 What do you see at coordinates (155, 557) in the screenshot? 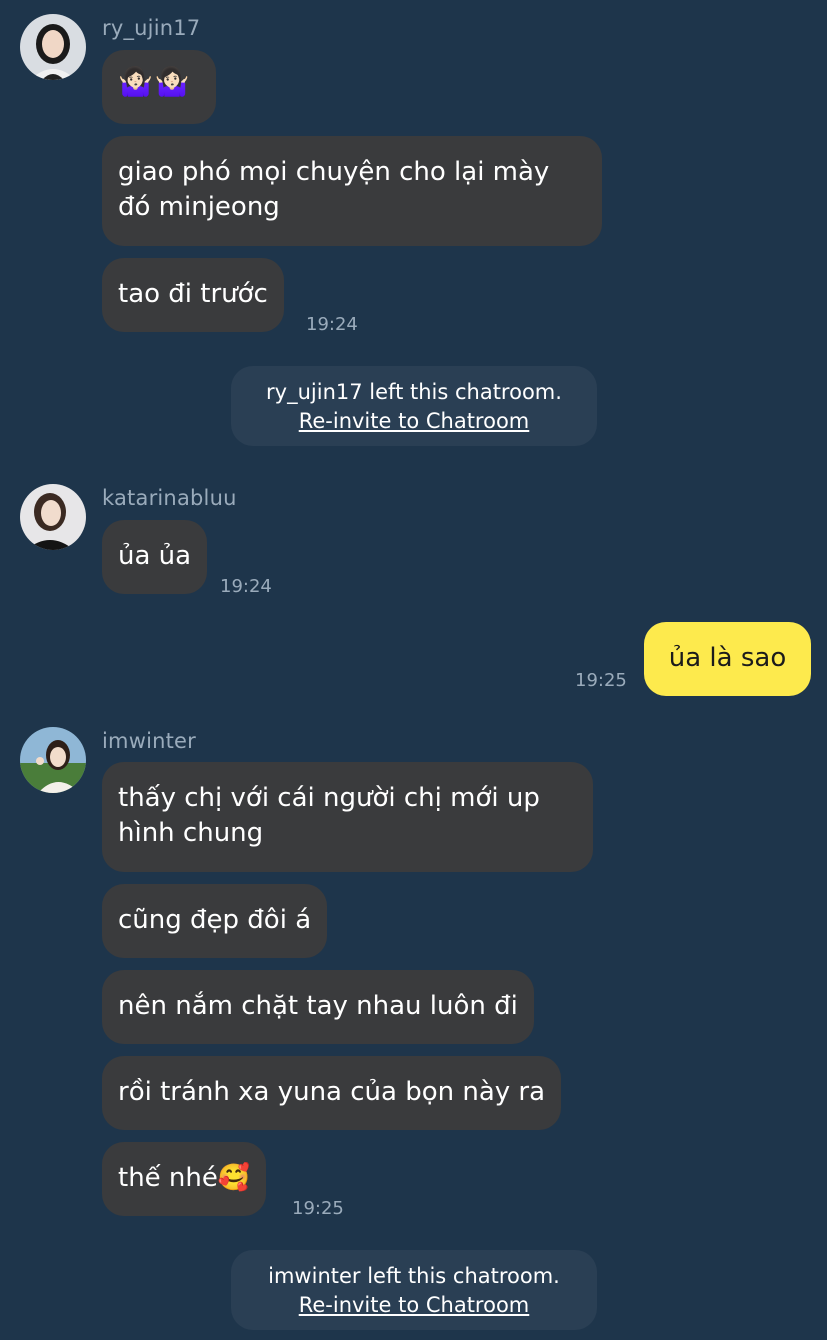
I see `message-bubble: ủa ủa` at bounding box center [155, 557].